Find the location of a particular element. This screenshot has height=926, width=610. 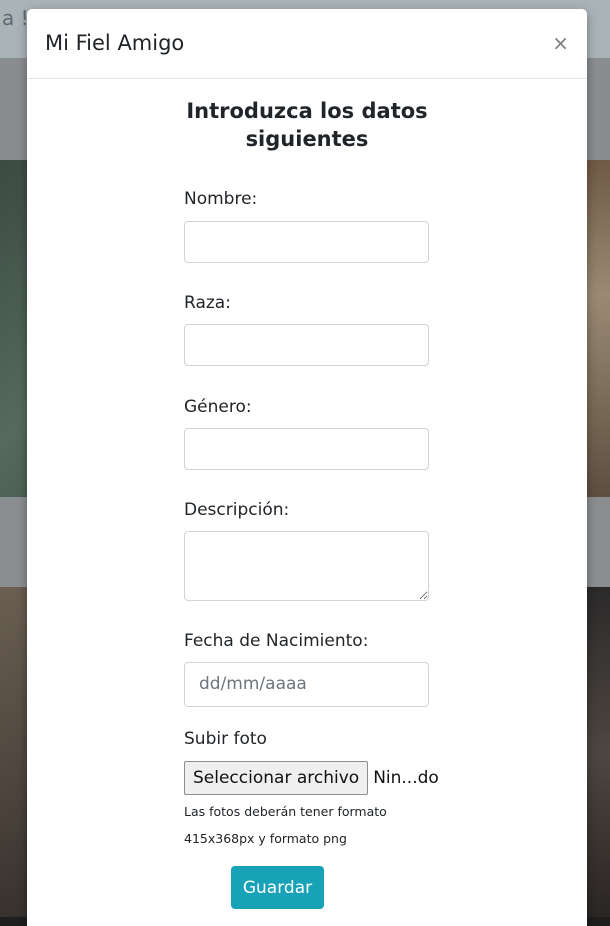

hint-line: 415x368px y formato png is located at coordinates (265, 838).